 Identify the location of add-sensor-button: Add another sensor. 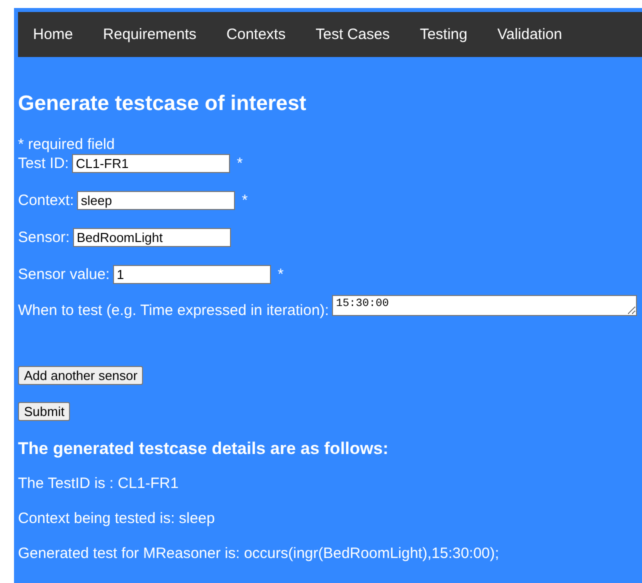
(81, 375).